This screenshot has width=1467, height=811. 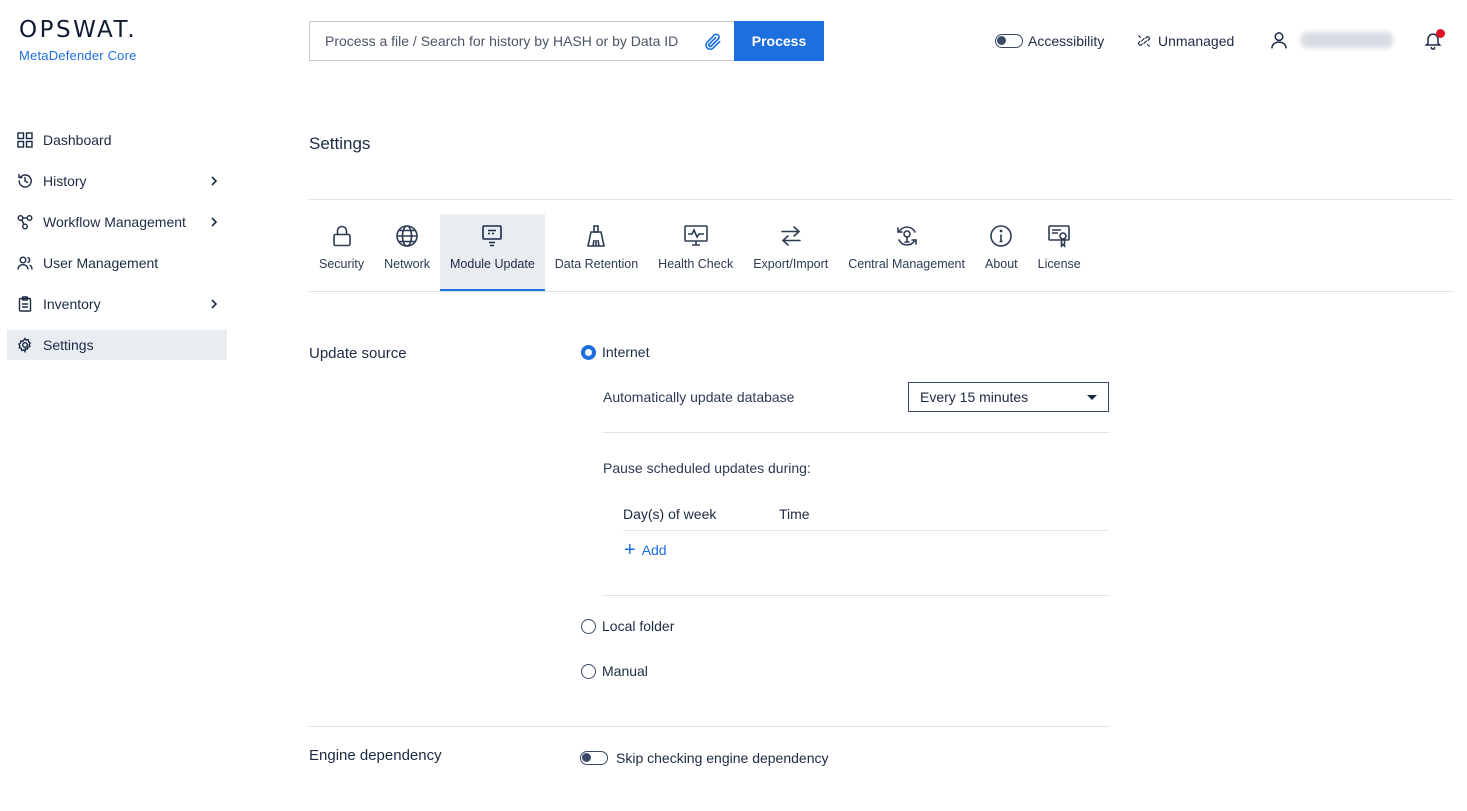 I want to click on notification-badge, so click(x=1440, y=33).